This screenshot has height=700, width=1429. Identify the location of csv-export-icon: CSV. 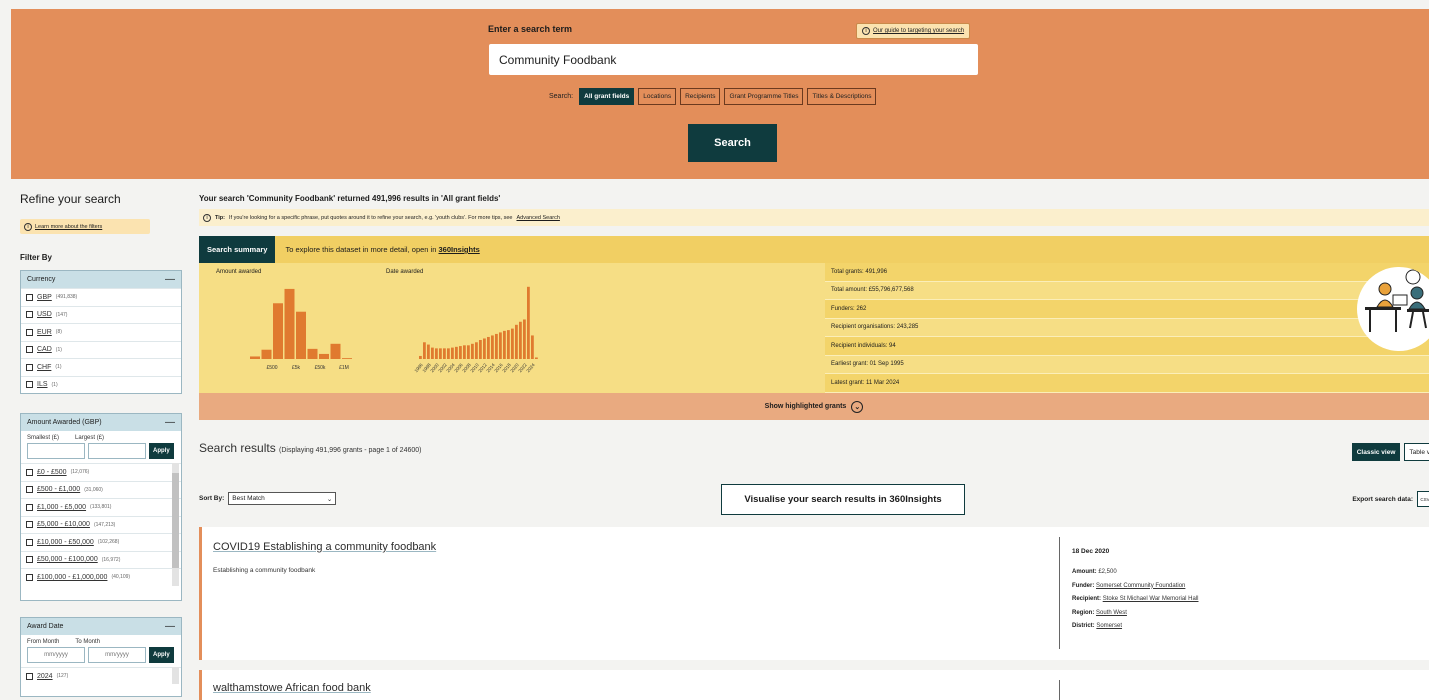
(1423, 499).